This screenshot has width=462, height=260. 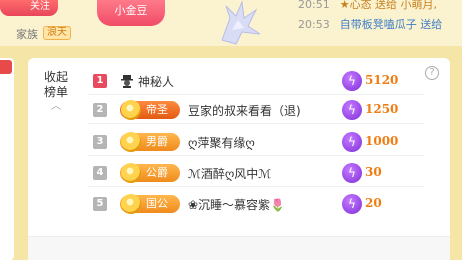 I want to click on panel-footer, so click(x=239, y=248).